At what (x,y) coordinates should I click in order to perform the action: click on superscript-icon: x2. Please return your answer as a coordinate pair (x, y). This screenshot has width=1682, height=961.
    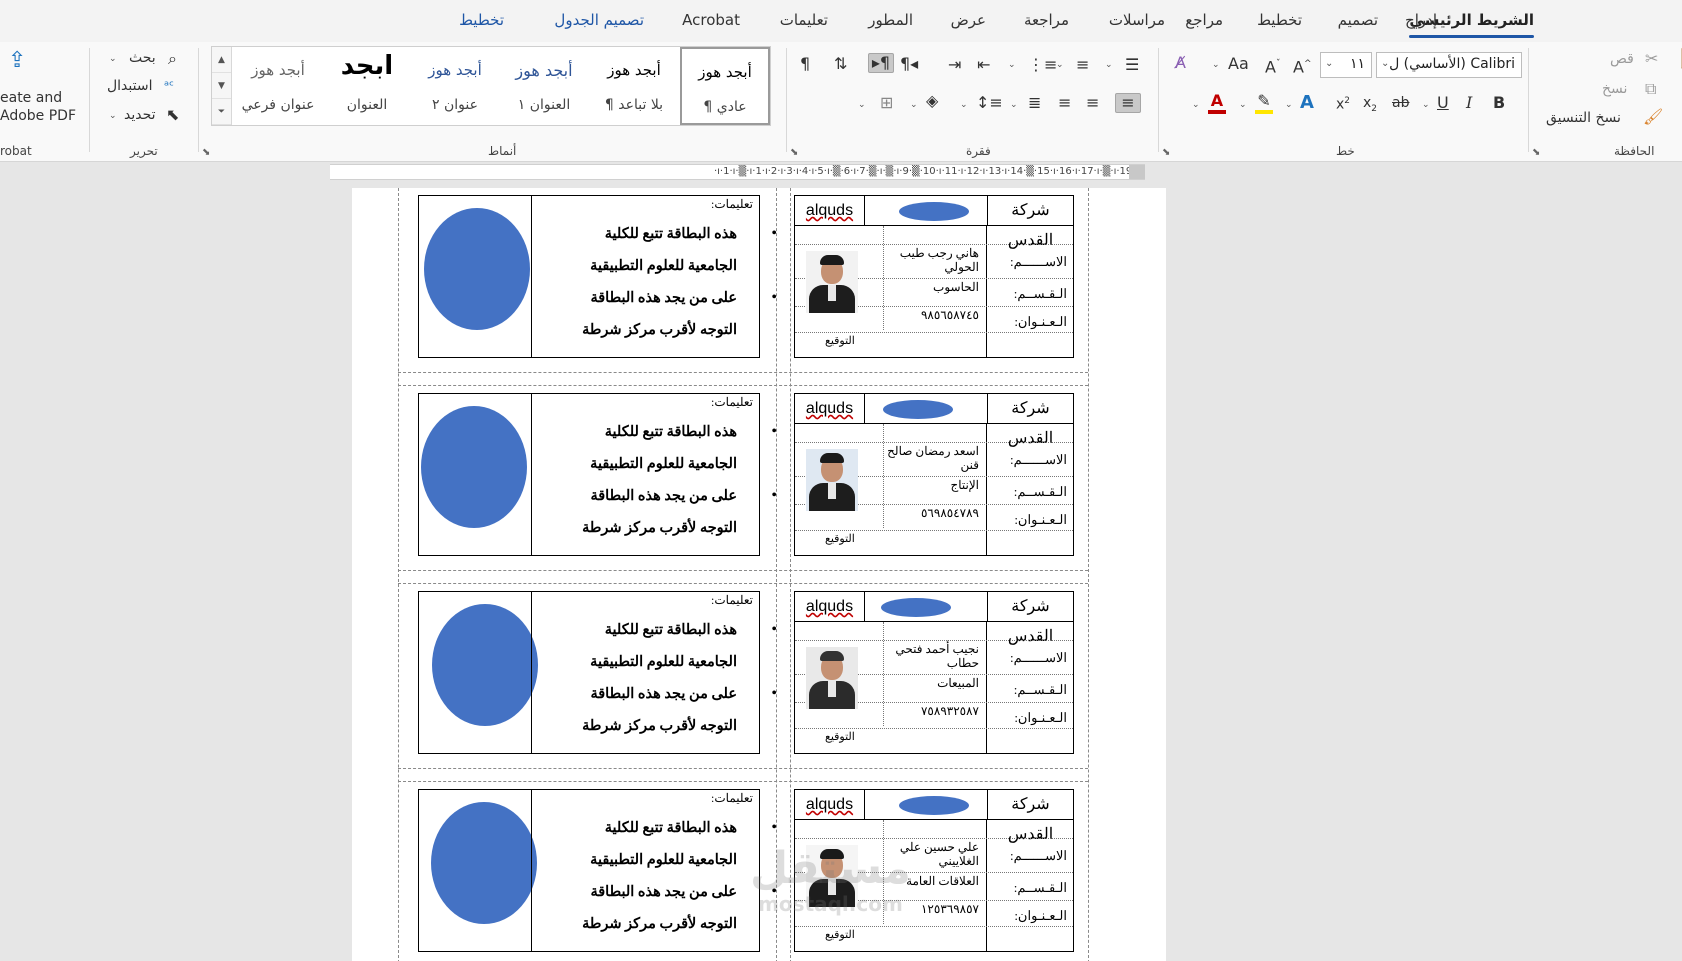
    Looking at the image, I should click on (1343, 103).